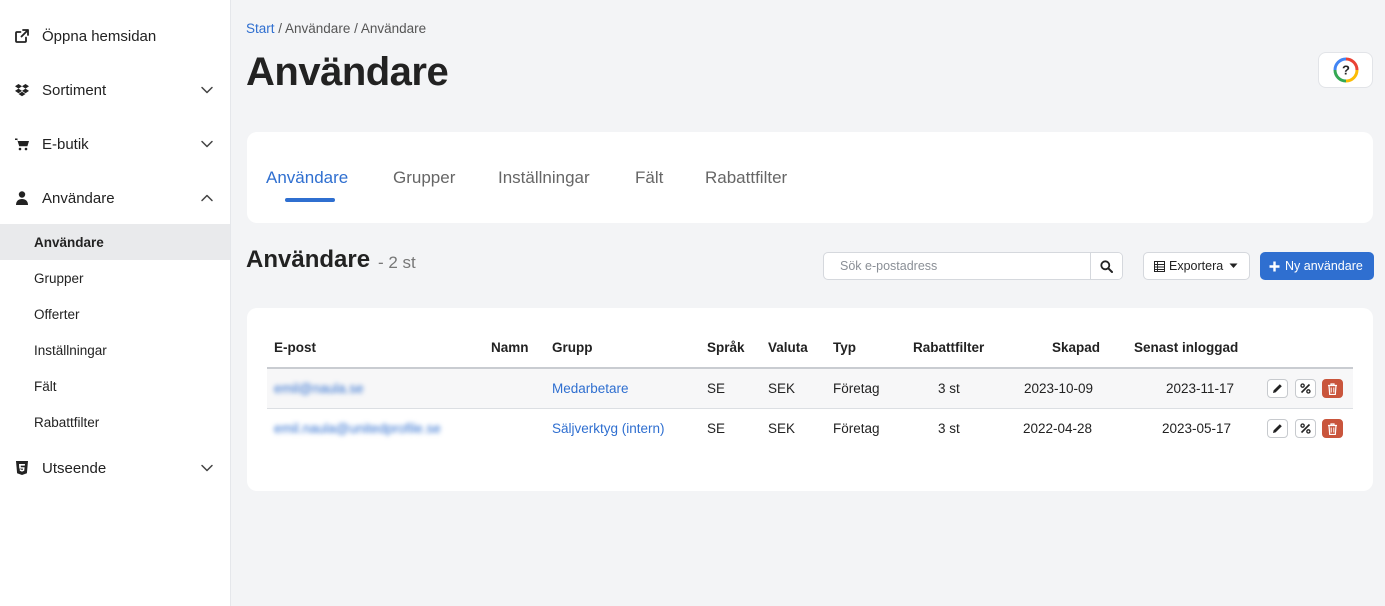 This screenshot has height=606, width=1385. I want to click on column-header-name: Namn, so click(510, 347).